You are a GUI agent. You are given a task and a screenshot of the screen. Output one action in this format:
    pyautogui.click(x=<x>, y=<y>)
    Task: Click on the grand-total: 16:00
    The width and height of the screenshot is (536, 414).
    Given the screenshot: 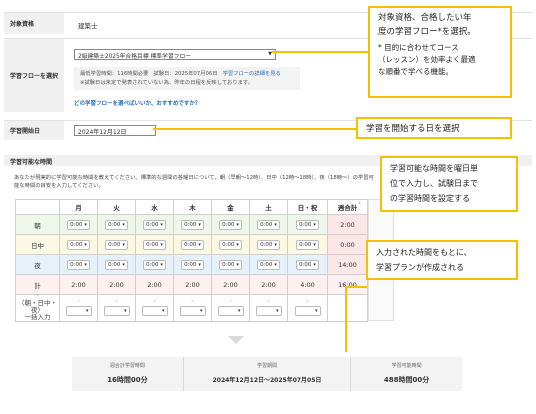 What is the action you would take?
    pyautogui.click(x=347, y=284)
    